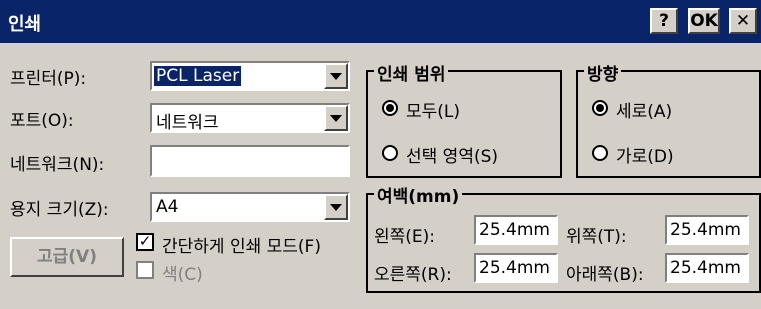 This screenshot has width=761, height=309. Describe the element at coordinates (25, 24) in the screenshot. I see `window-title: 인쇄` at that location.